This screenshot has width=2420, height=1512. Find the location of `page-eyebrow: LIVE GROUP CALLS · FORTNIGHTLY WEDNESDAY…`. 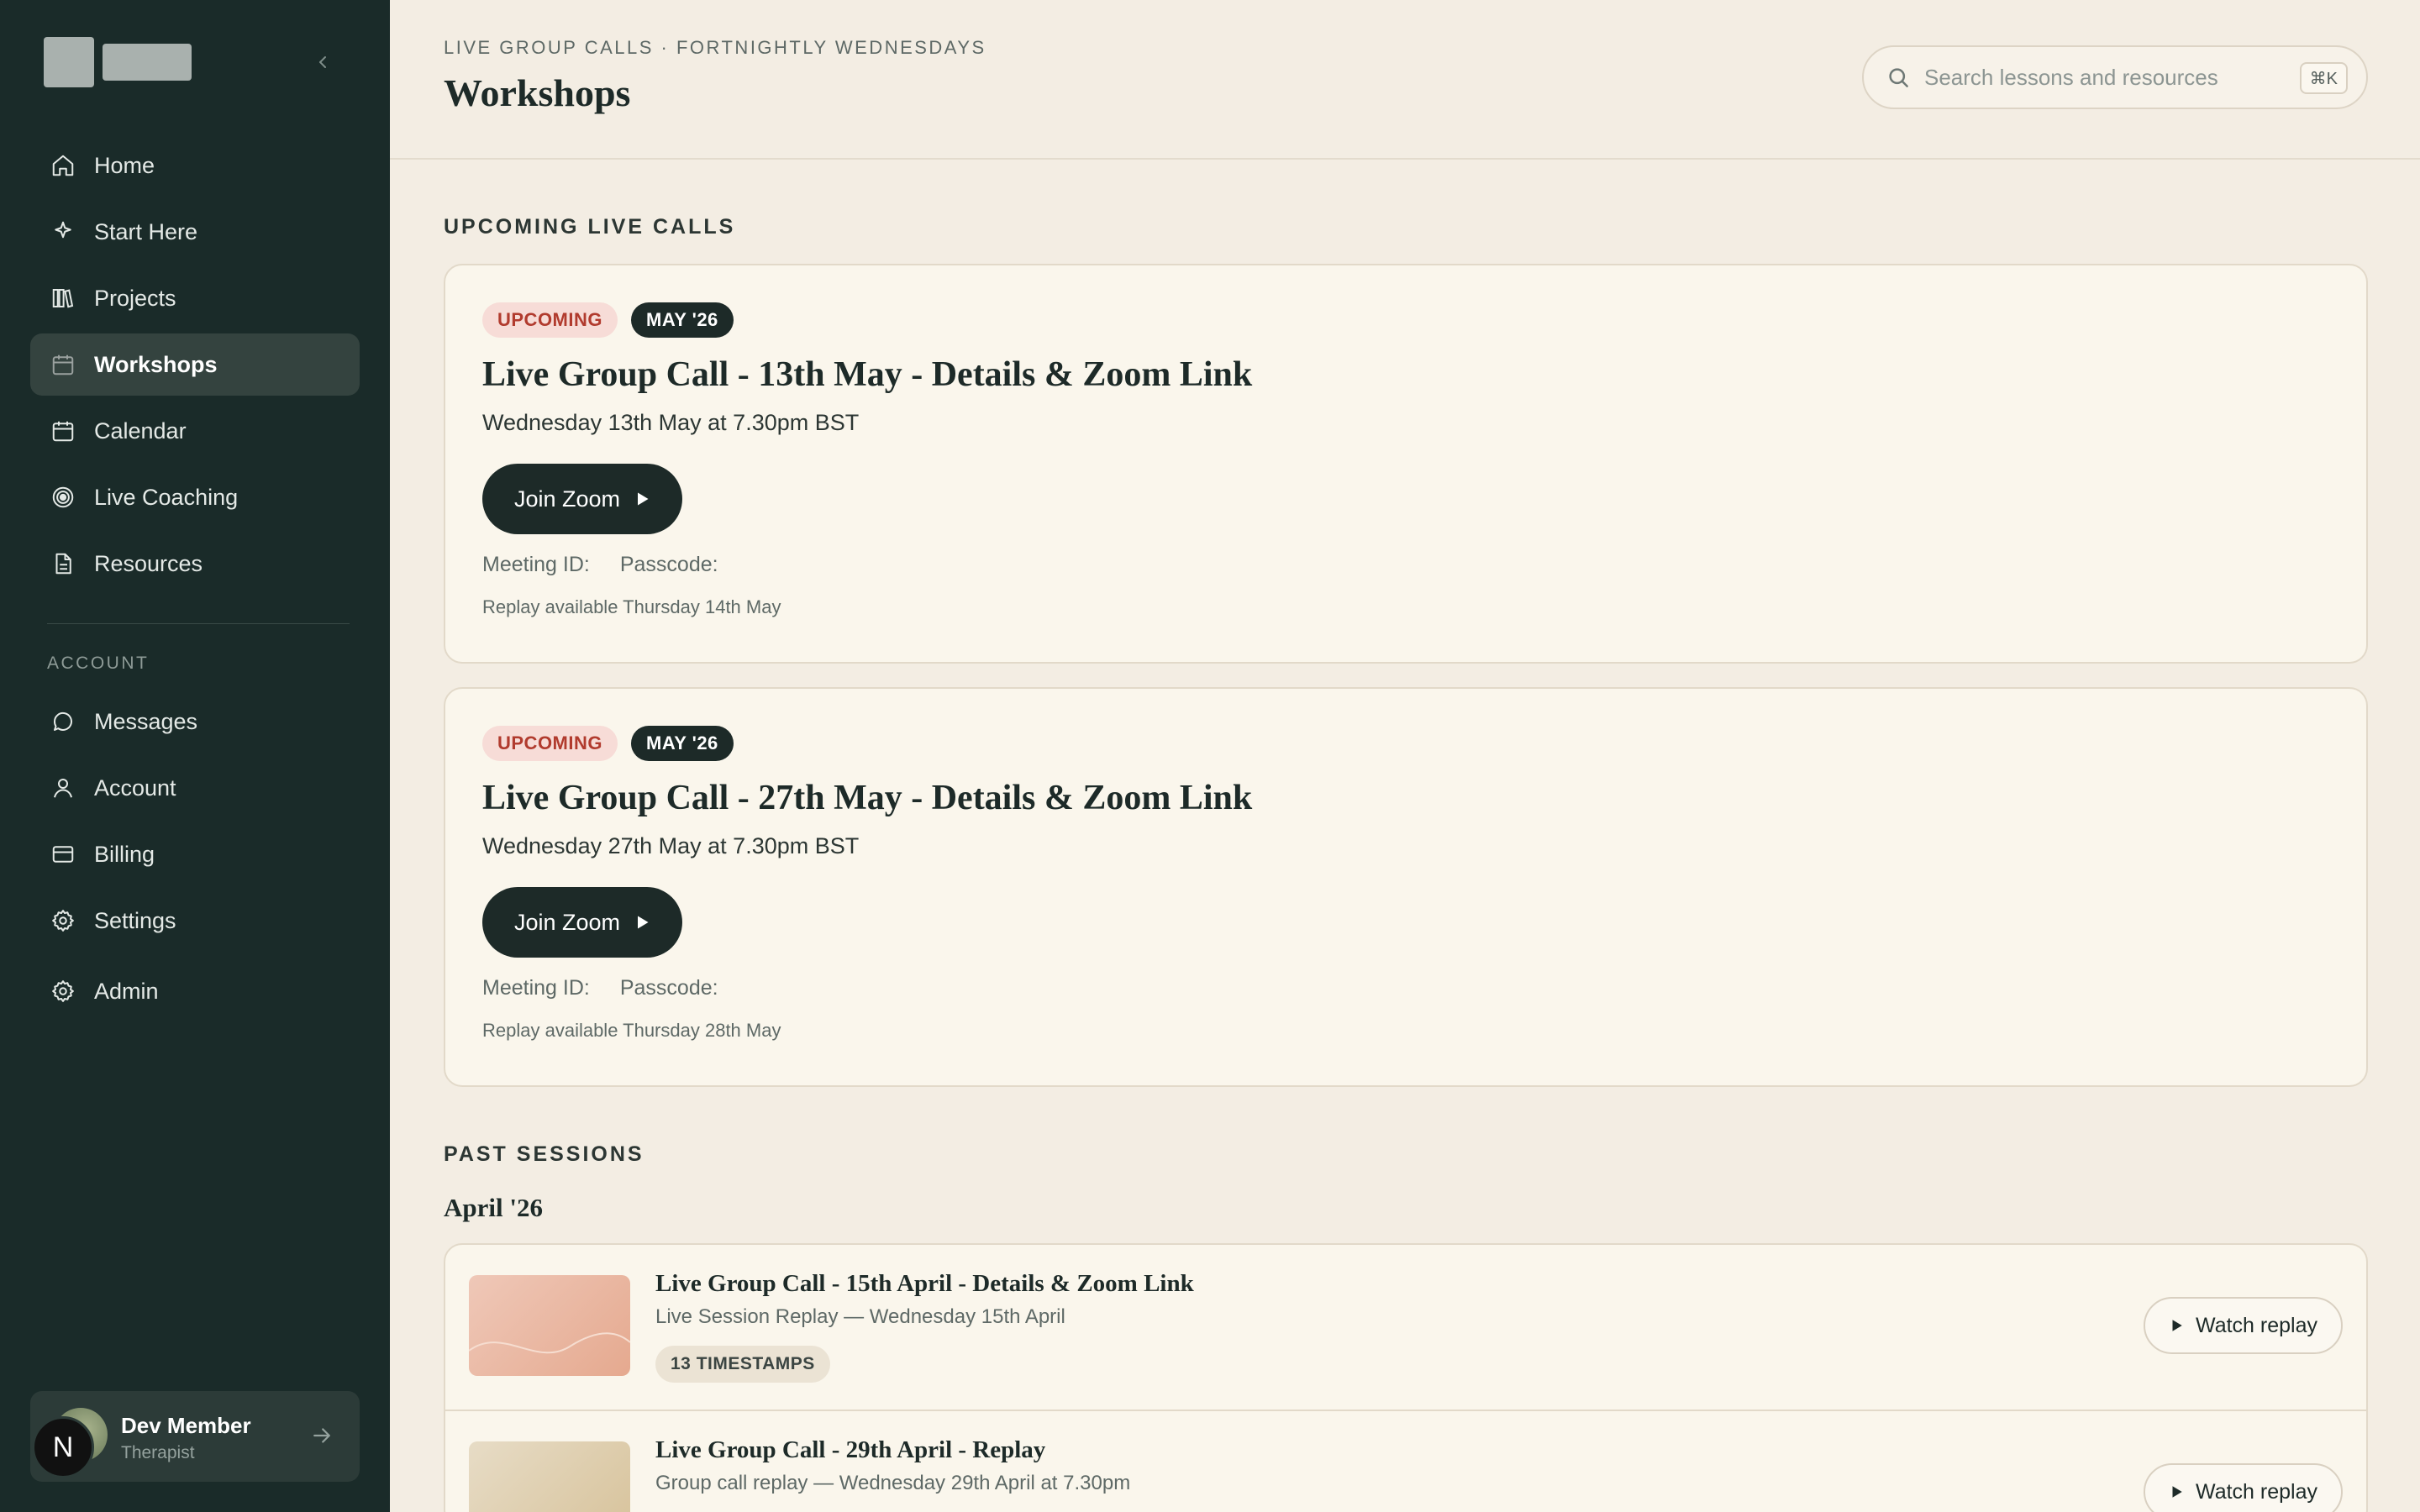

page-eyebrow: LIVE GROUP CALLS · FORTNIGHTLY WEDNESDAY… is located at coordinates (715, 47).